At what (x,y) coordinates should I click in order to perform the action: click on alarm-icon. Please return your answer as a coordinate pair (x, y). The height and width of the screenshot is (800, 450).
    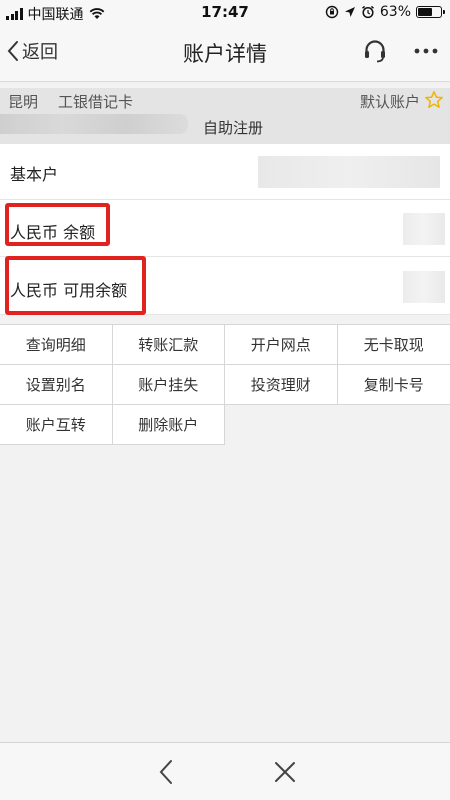
    Looking at the image, I should click on (367, 12).